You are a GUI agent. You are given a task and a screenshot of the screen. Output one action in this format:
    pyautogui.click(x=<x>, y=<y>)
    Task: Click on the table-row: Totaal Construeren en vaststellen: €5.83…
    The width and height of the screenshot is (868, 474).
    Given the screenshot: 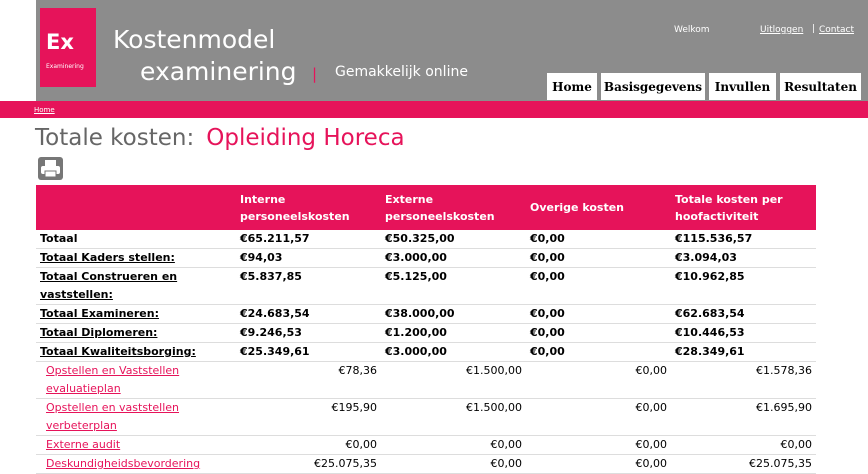 What is the action you would take?
    pyautogui.click(x=426, y=286)
    